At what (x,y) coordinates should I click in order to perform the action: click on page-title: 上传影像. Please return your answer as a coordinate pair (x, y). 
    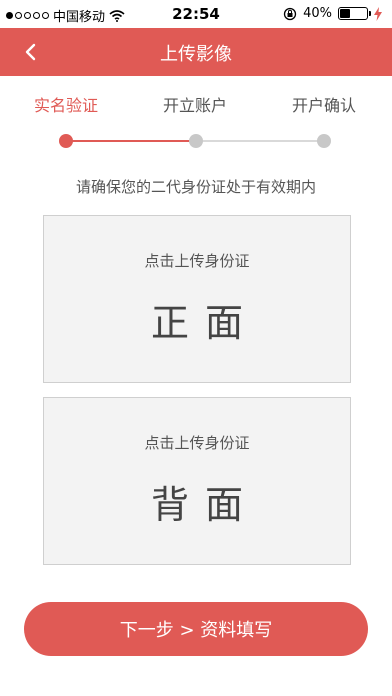
    Looking at the image, I should click on (196, 54).